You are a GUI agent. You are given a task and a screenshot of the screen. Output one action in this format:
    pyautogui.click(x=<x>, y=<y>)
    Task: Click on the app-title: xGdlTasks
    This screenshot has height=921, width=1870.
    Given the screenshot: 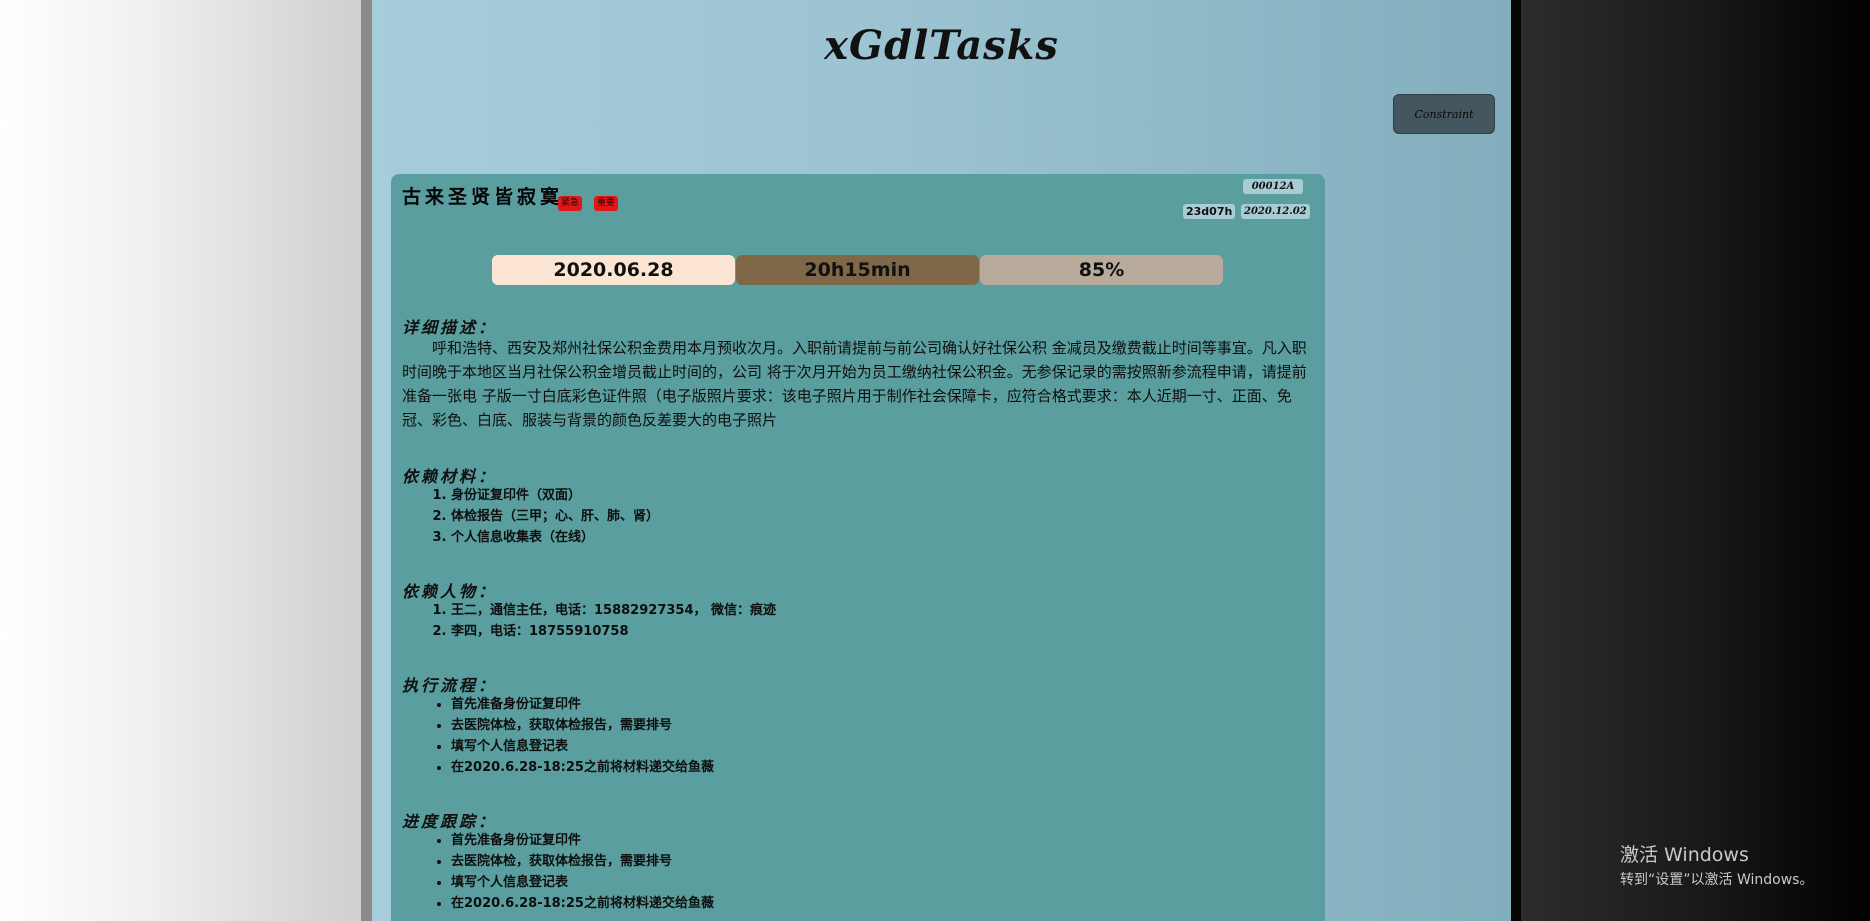 What is the action you would take?
    pyautogui.click(x=941, y=45)
    